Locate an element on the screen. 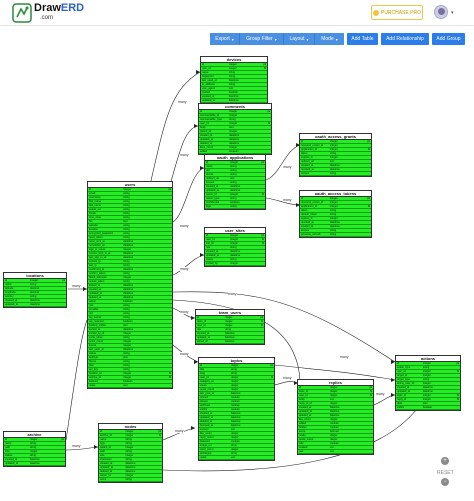 This screenshot has height=501, width=474. table-row: scopes string is located at coordinates (335, 174).